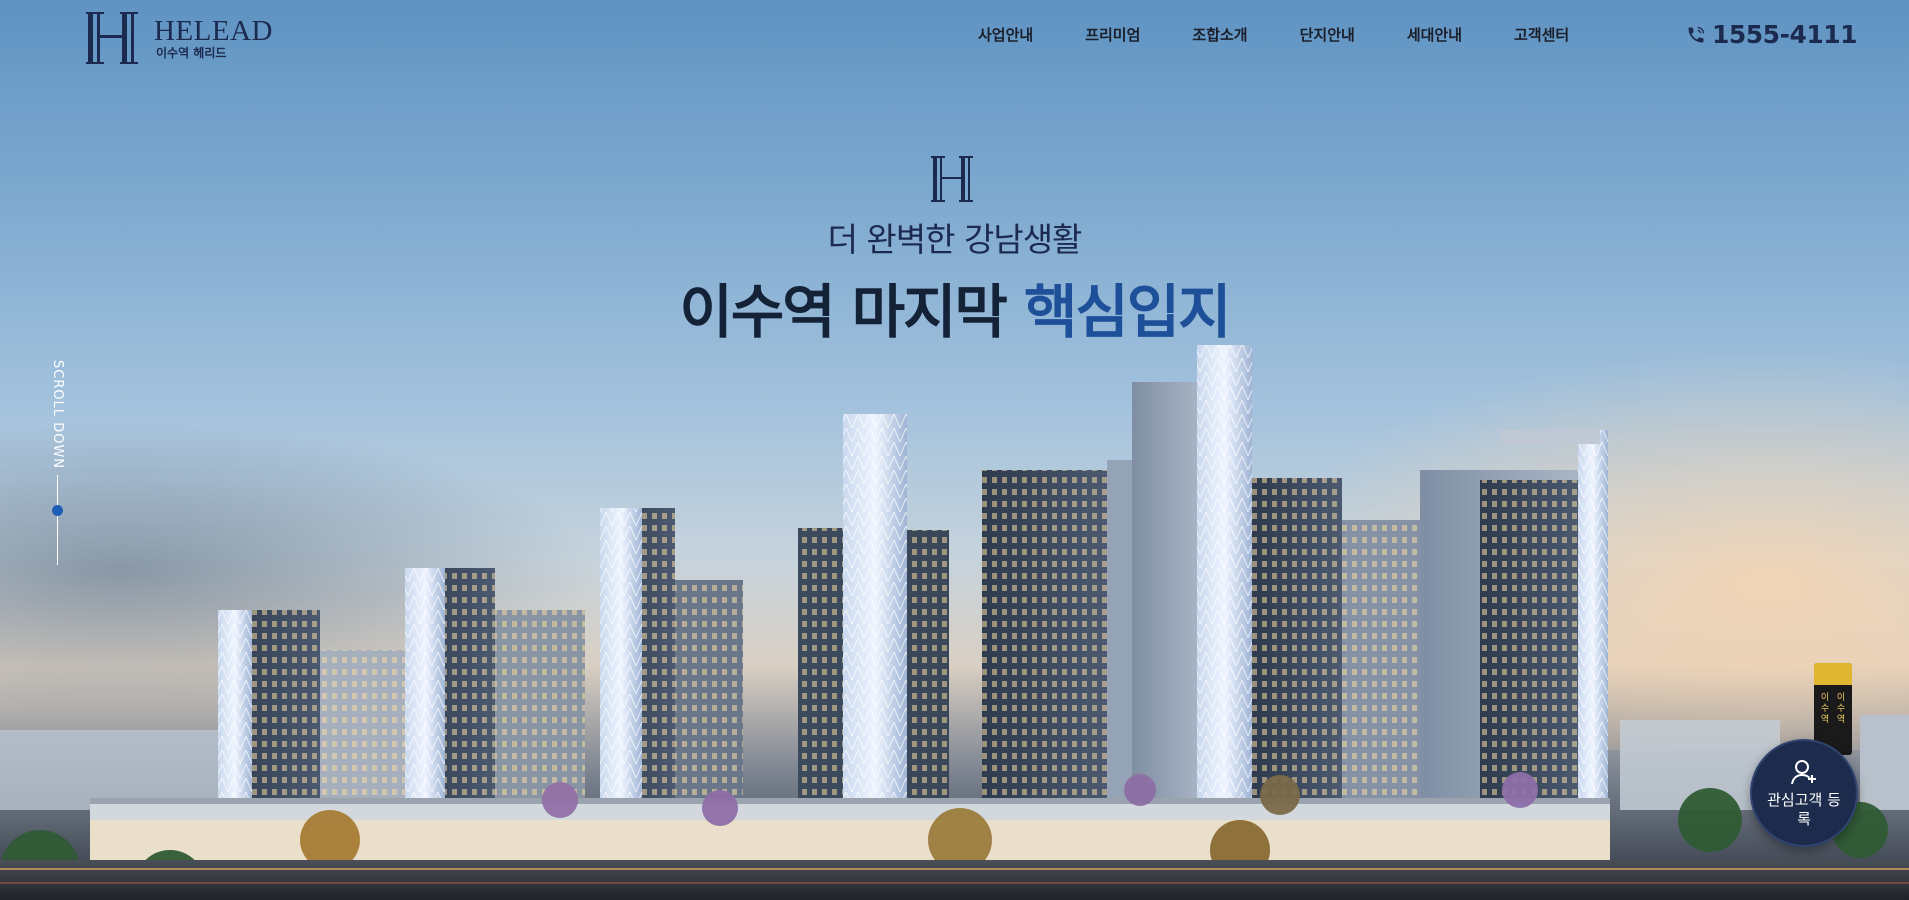 The height and width of the screenshot is (900, 1909). I want to click on nav-item-complex-info: 단지안내, so click(1327, 34).